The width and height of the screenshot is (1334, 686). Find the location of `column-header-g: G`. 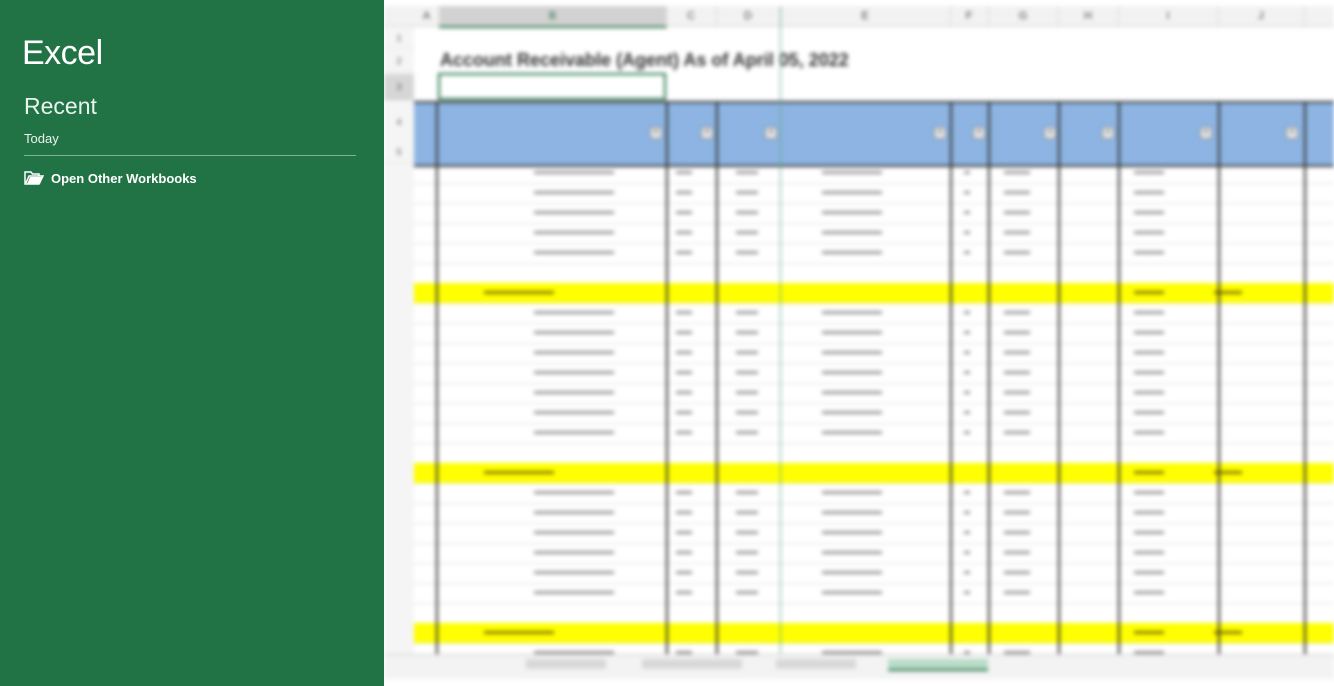

column-header-g: G is located at coordinates (1023, 16).